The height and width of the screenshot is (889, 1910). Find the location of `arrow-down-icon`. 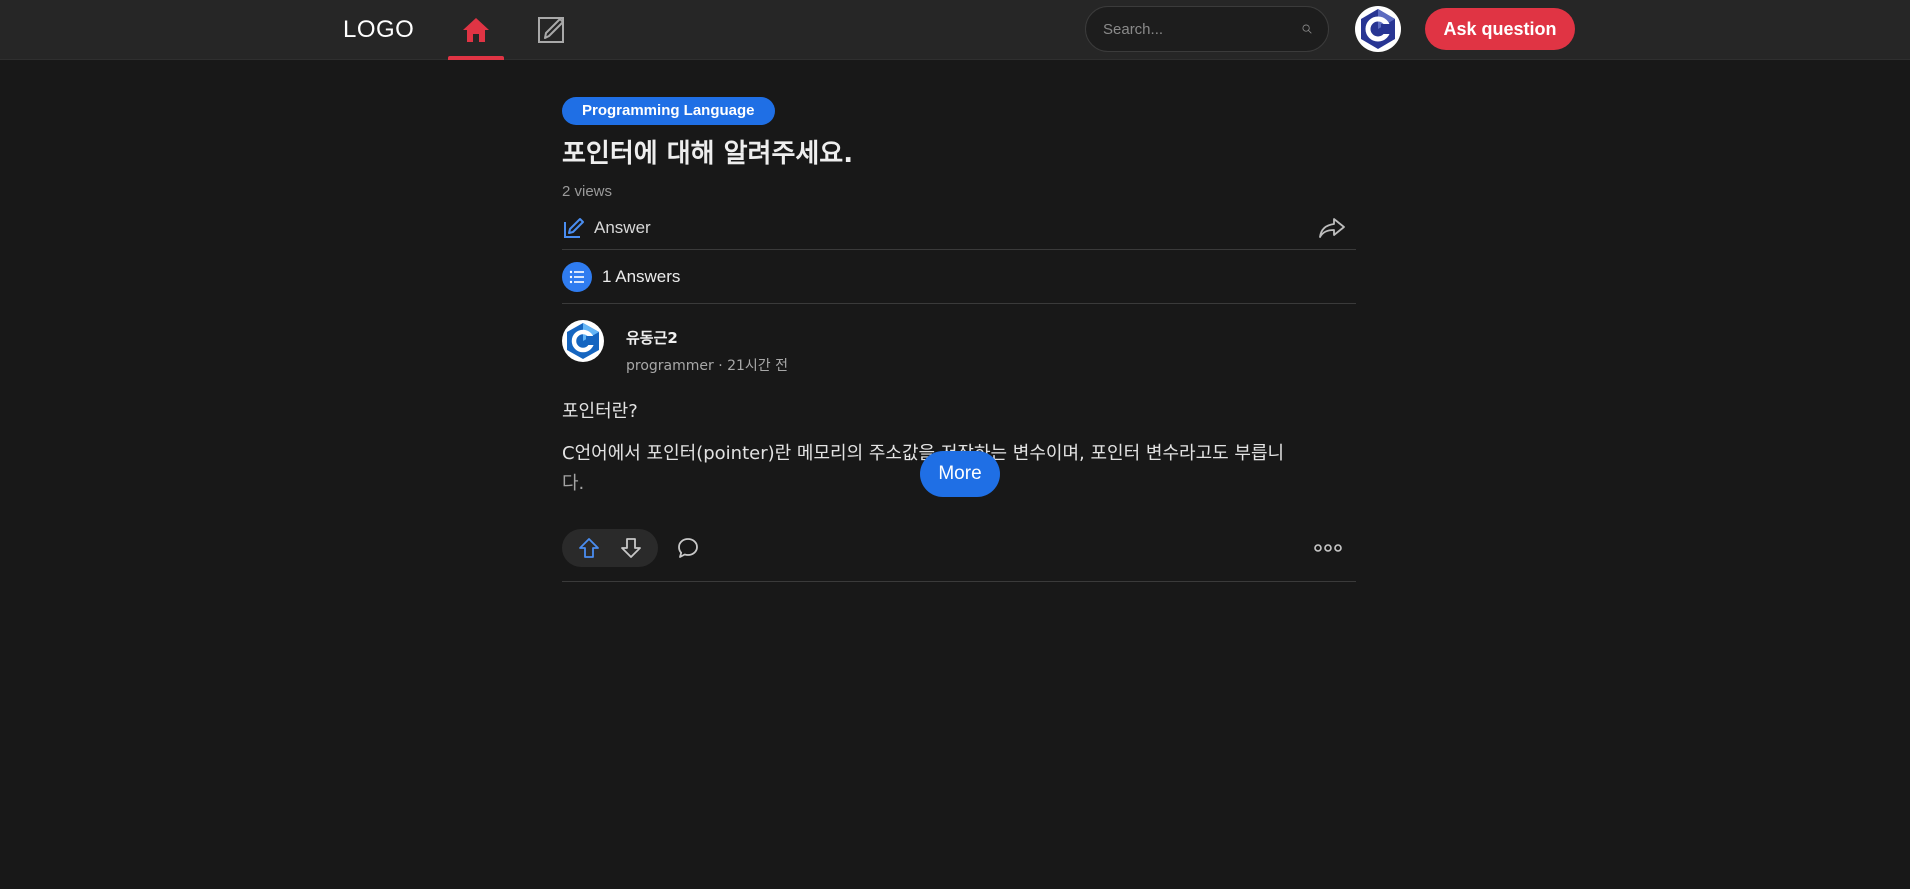

arrow-down-icon is located at coordinates (631, 548).